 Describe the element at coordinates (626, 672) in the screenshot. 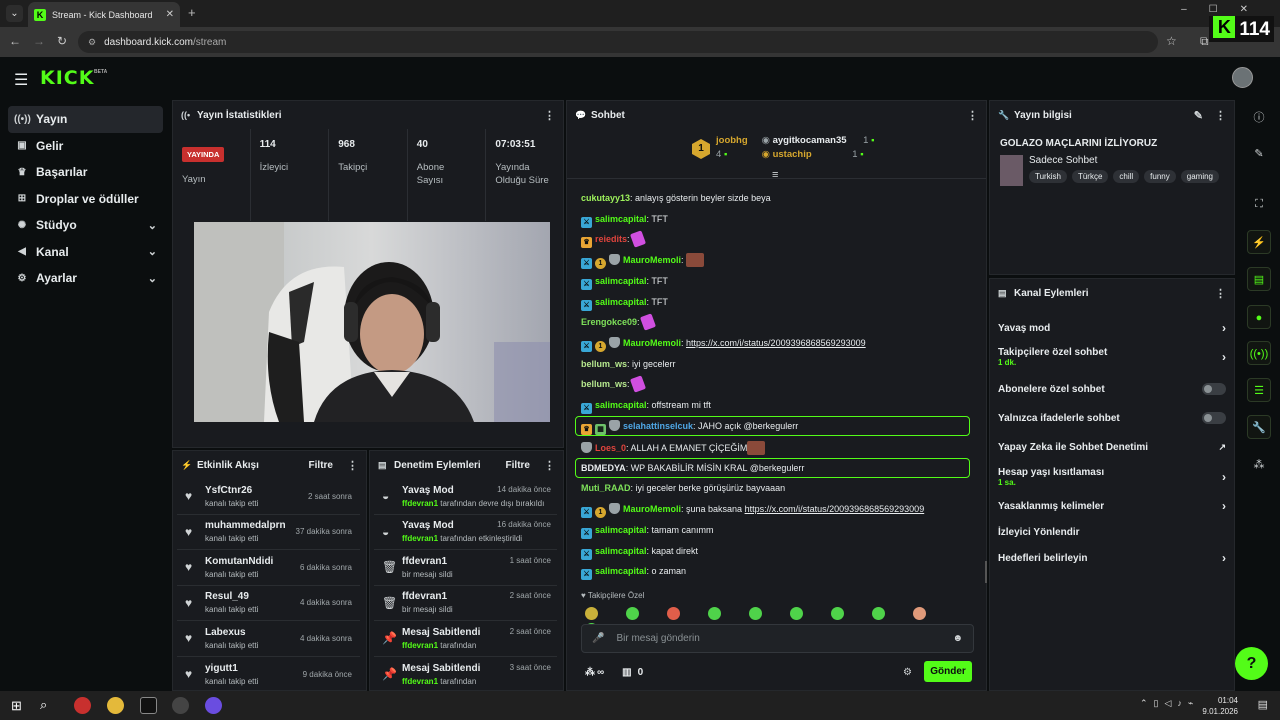

I see `store-icon: ▥` at that location.